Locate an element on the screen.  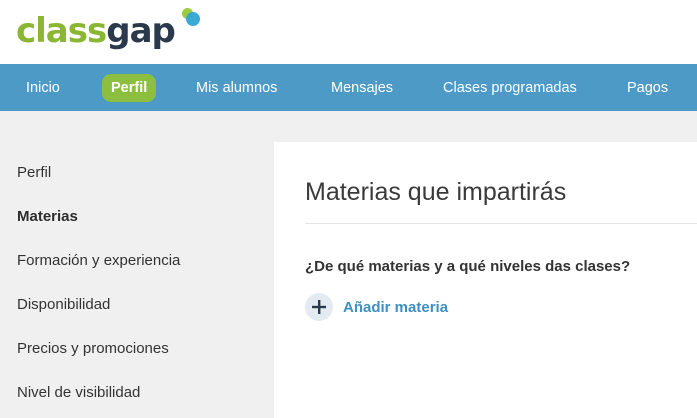
sidebar-item-materias: Materias is located at coordinates (47, 216).